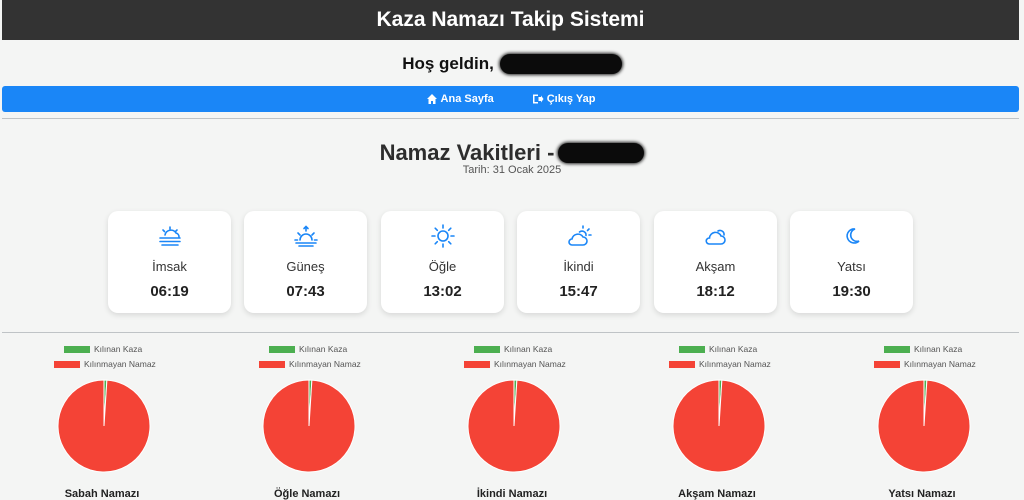 The image size is (1024, 500). What do you see at coordinates (715, 291) in the screenshot?
I see `prayer-time: 18:12` at bounding box center [715, 291].